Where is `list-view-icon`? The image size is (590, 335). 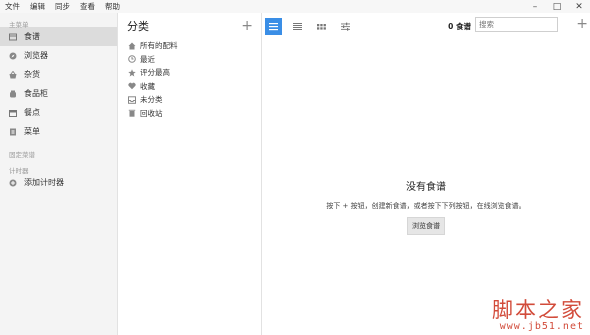 list-view-icon is located at coordinates (273, 26).